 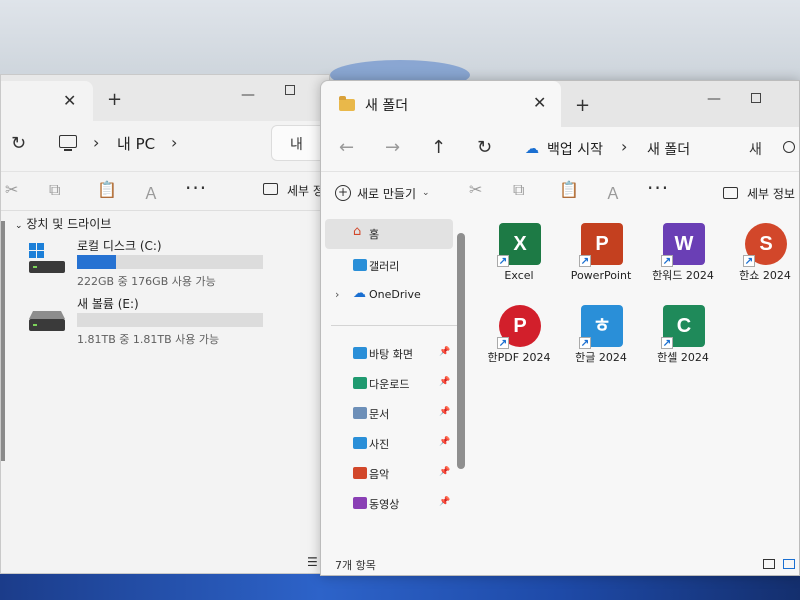 I want to click on search-icon, so click(x=789, y=147).